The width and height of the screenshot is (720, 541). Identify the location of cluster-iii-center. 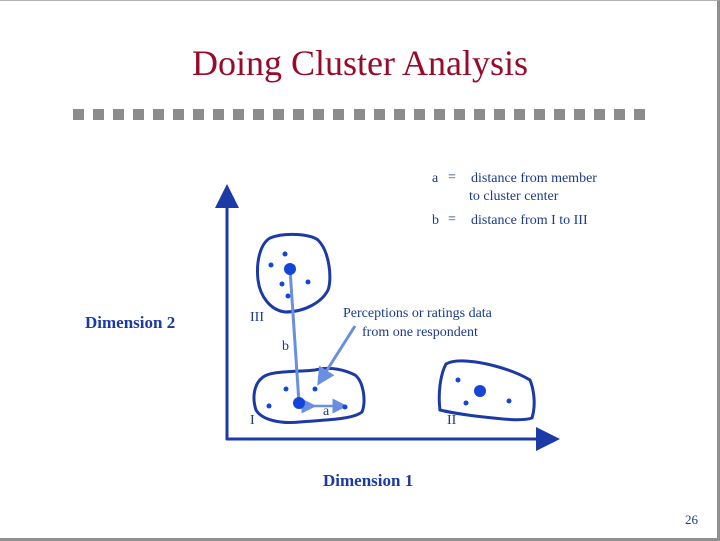
(290, 269).